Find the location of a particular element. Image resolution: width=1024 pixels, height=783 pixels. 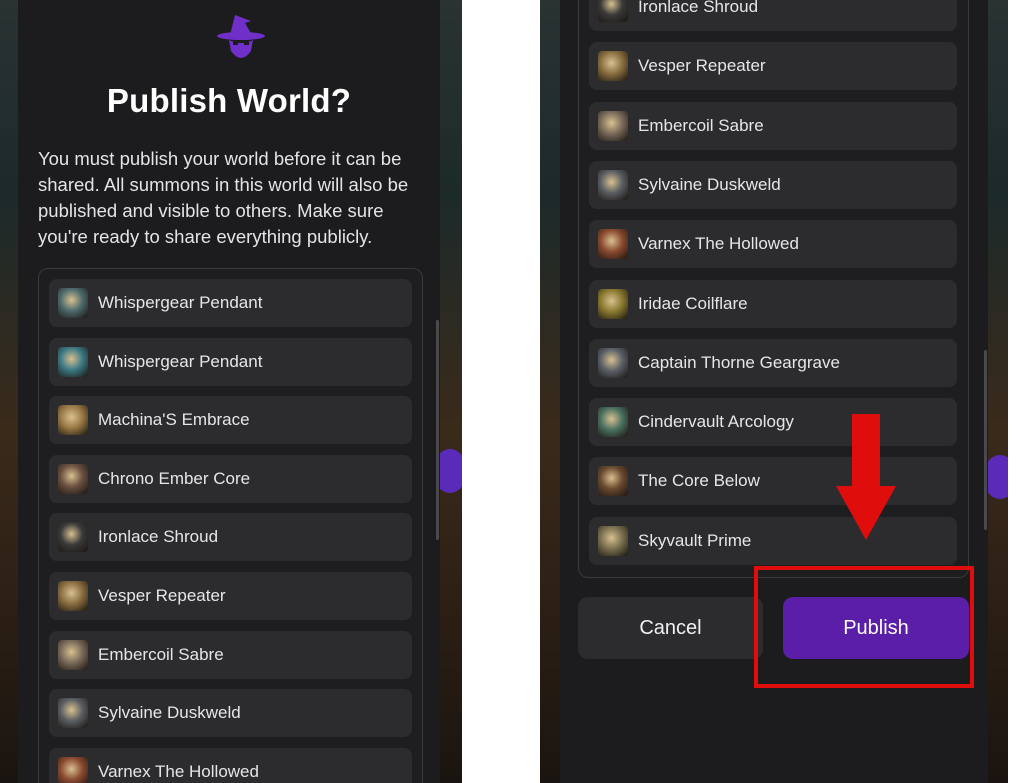

item-label: Machina'S Embrace is located at coordinates (174, 420).